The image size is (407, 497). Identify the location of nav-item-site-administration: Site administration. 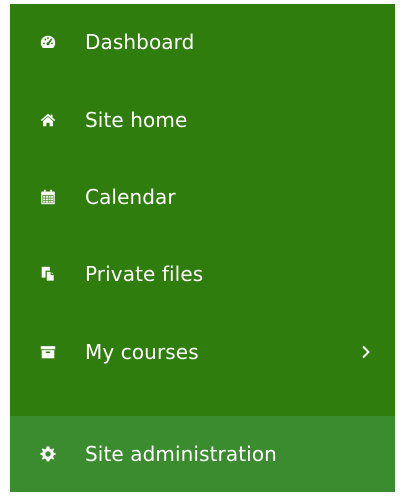
(202, 454).